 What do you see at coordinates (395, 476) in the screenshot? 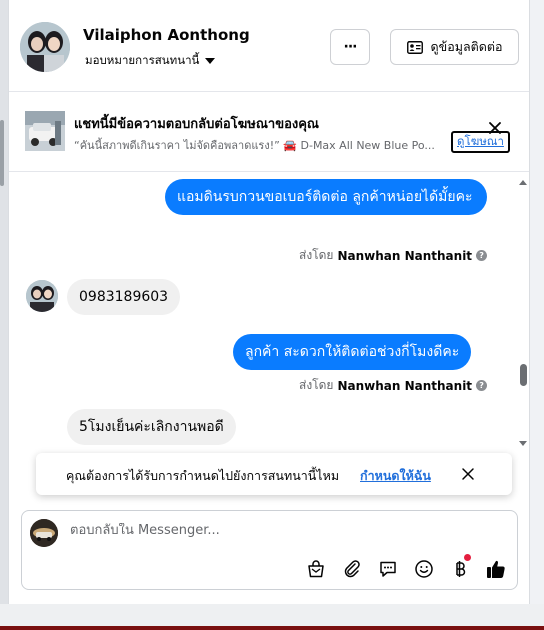
I see `assign-to-me-link: กำหนดให้ฉัน` at bounding box center [395, 476].